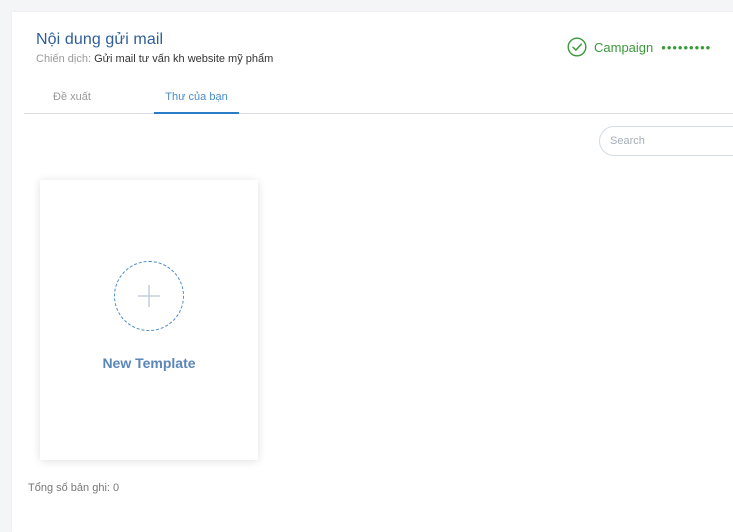 The width and height of the screenshot is (733, 532). Describe the element at coordinates (666, 141) in the screenshot. I see `search-input` at that location.